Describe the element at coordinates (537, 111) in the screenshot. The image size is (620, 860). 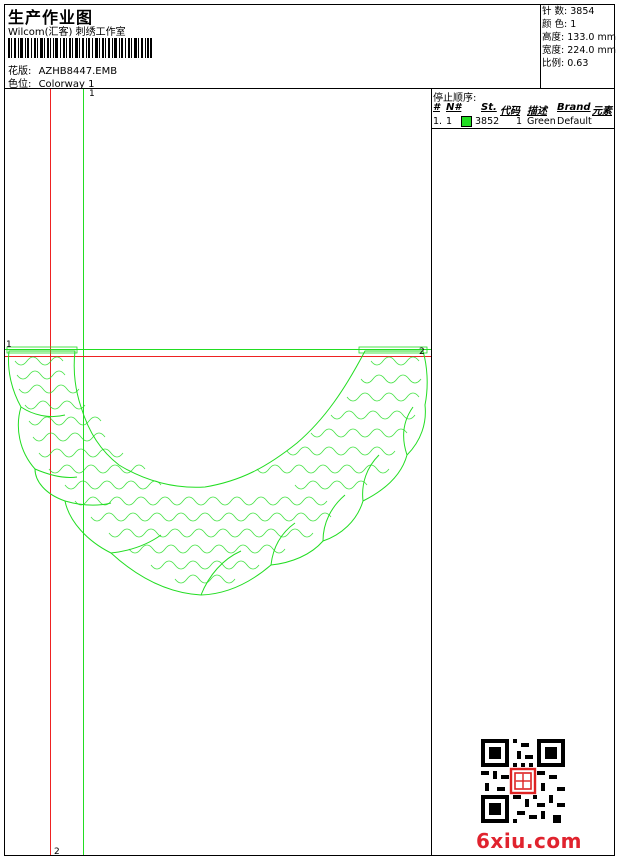
I see `col-header-desc: 描述` at that location.